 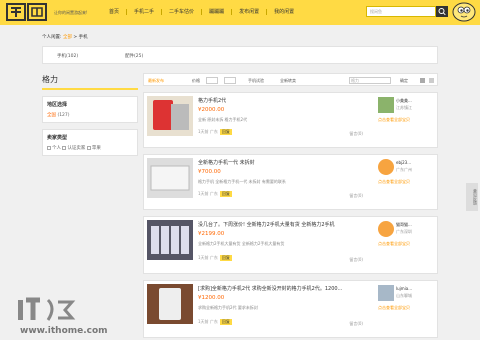 I want to click on price-max-input, so click(x=230, y=80).